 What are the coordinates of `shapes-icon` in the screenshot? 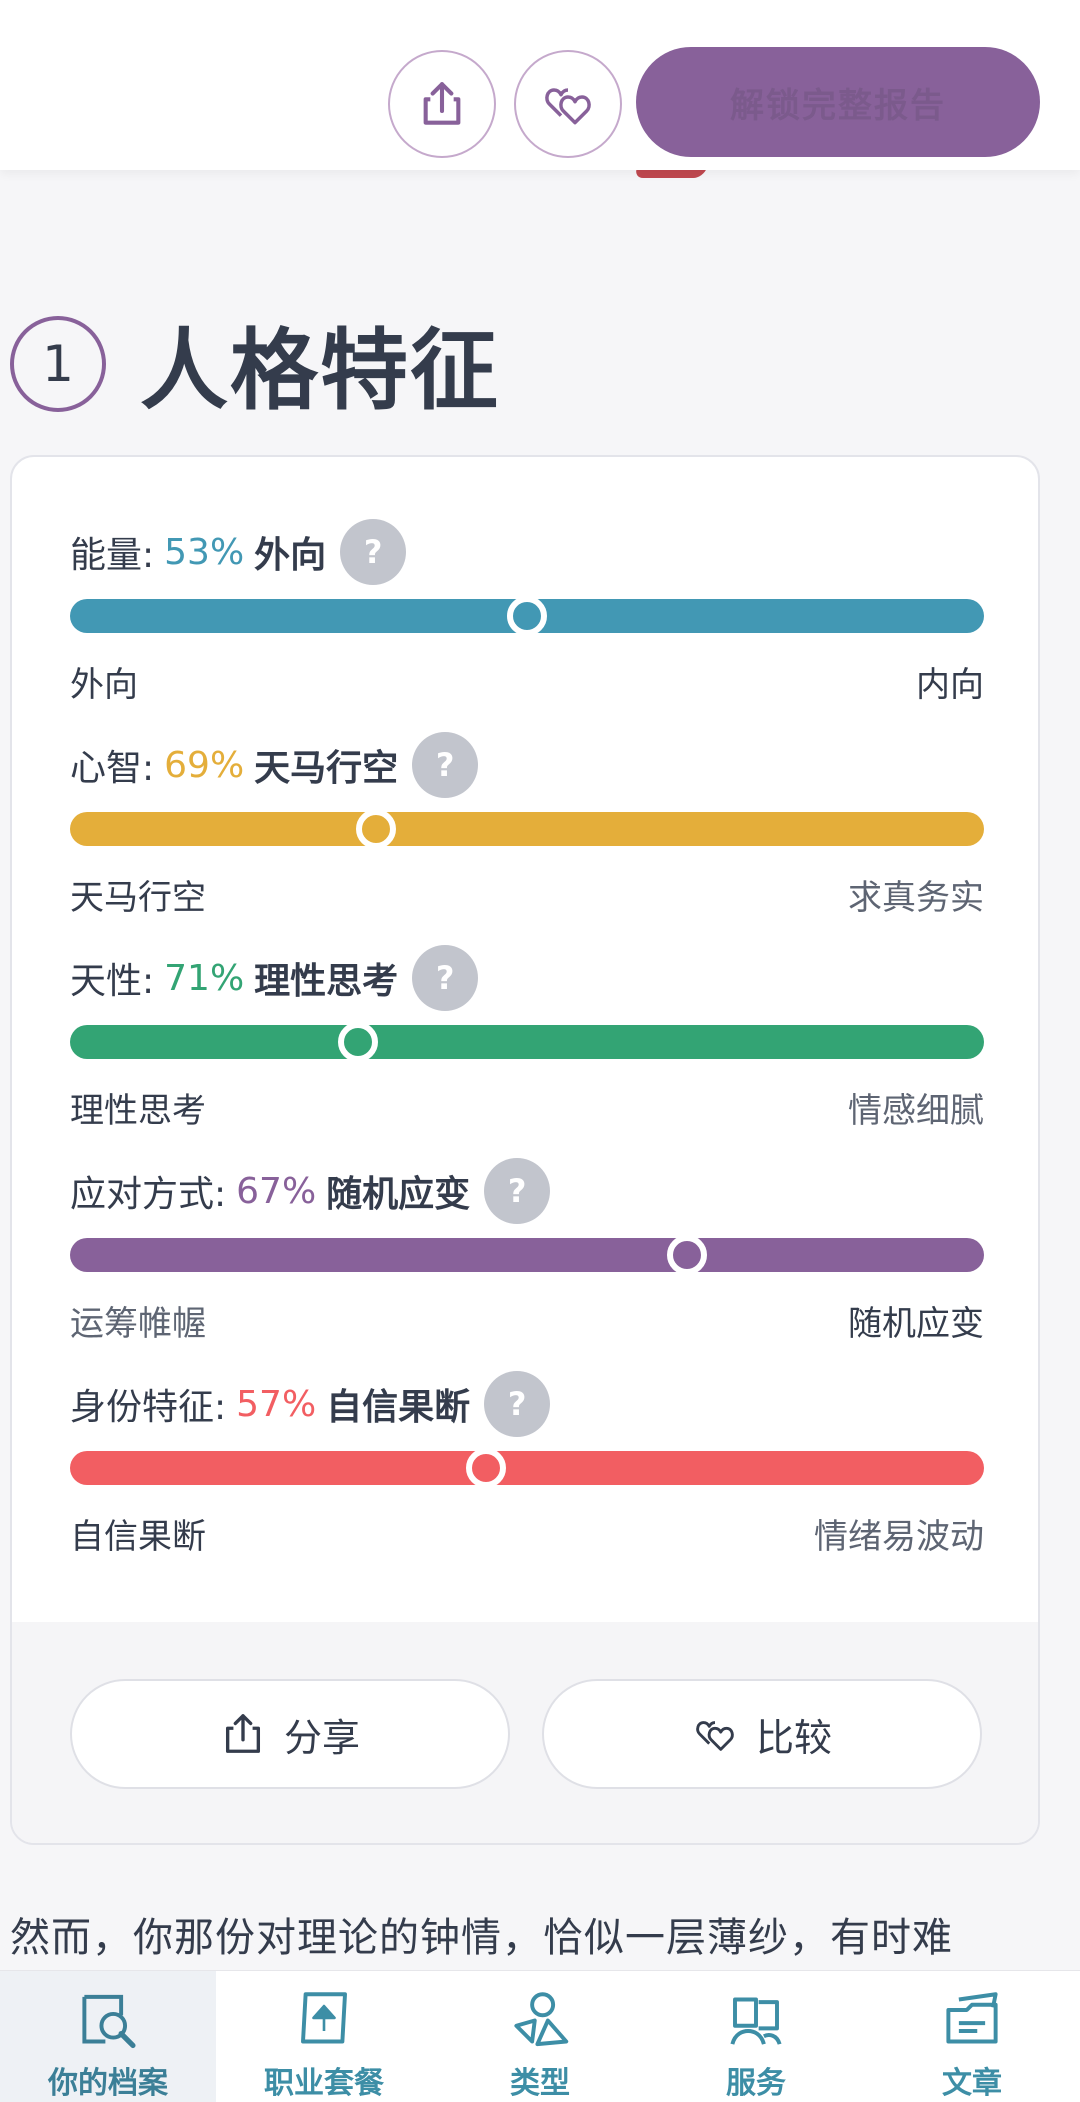 It's located at (541, 2019).